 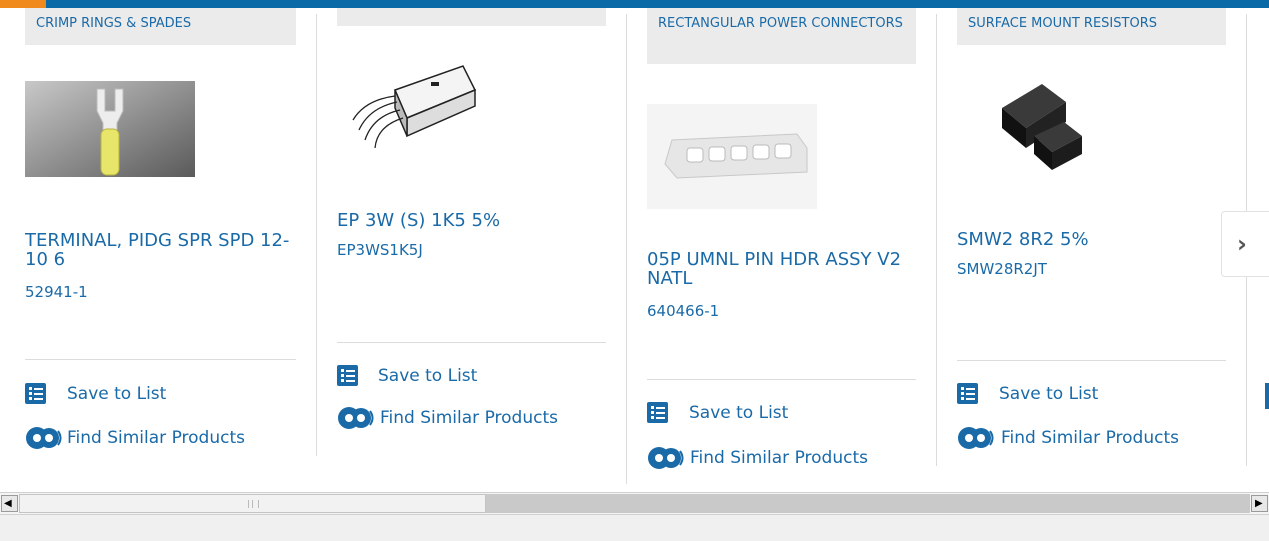 I want to click on category-link: RECTANGULAR POWER CONNECTORS, so click(x=781, y=36).